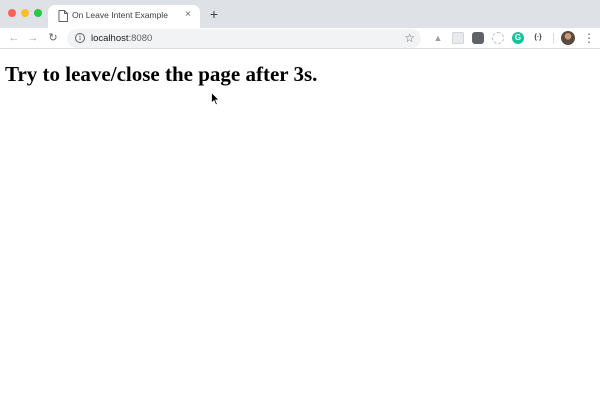 The width and height of the screenshot is (600, 415). Describe the element at coordinates (188, 15) in the screenshot. I see `tab-close-button: ×` at that location.